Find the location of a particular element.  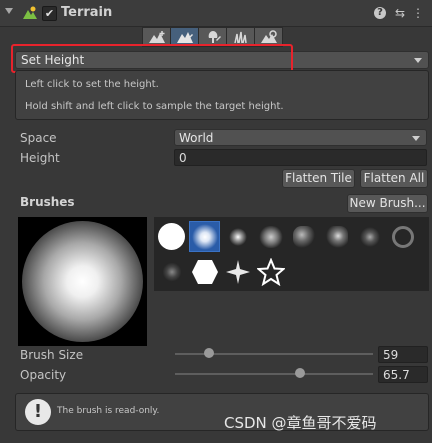

space-dropdown: World is located at coordinates (300, 137).